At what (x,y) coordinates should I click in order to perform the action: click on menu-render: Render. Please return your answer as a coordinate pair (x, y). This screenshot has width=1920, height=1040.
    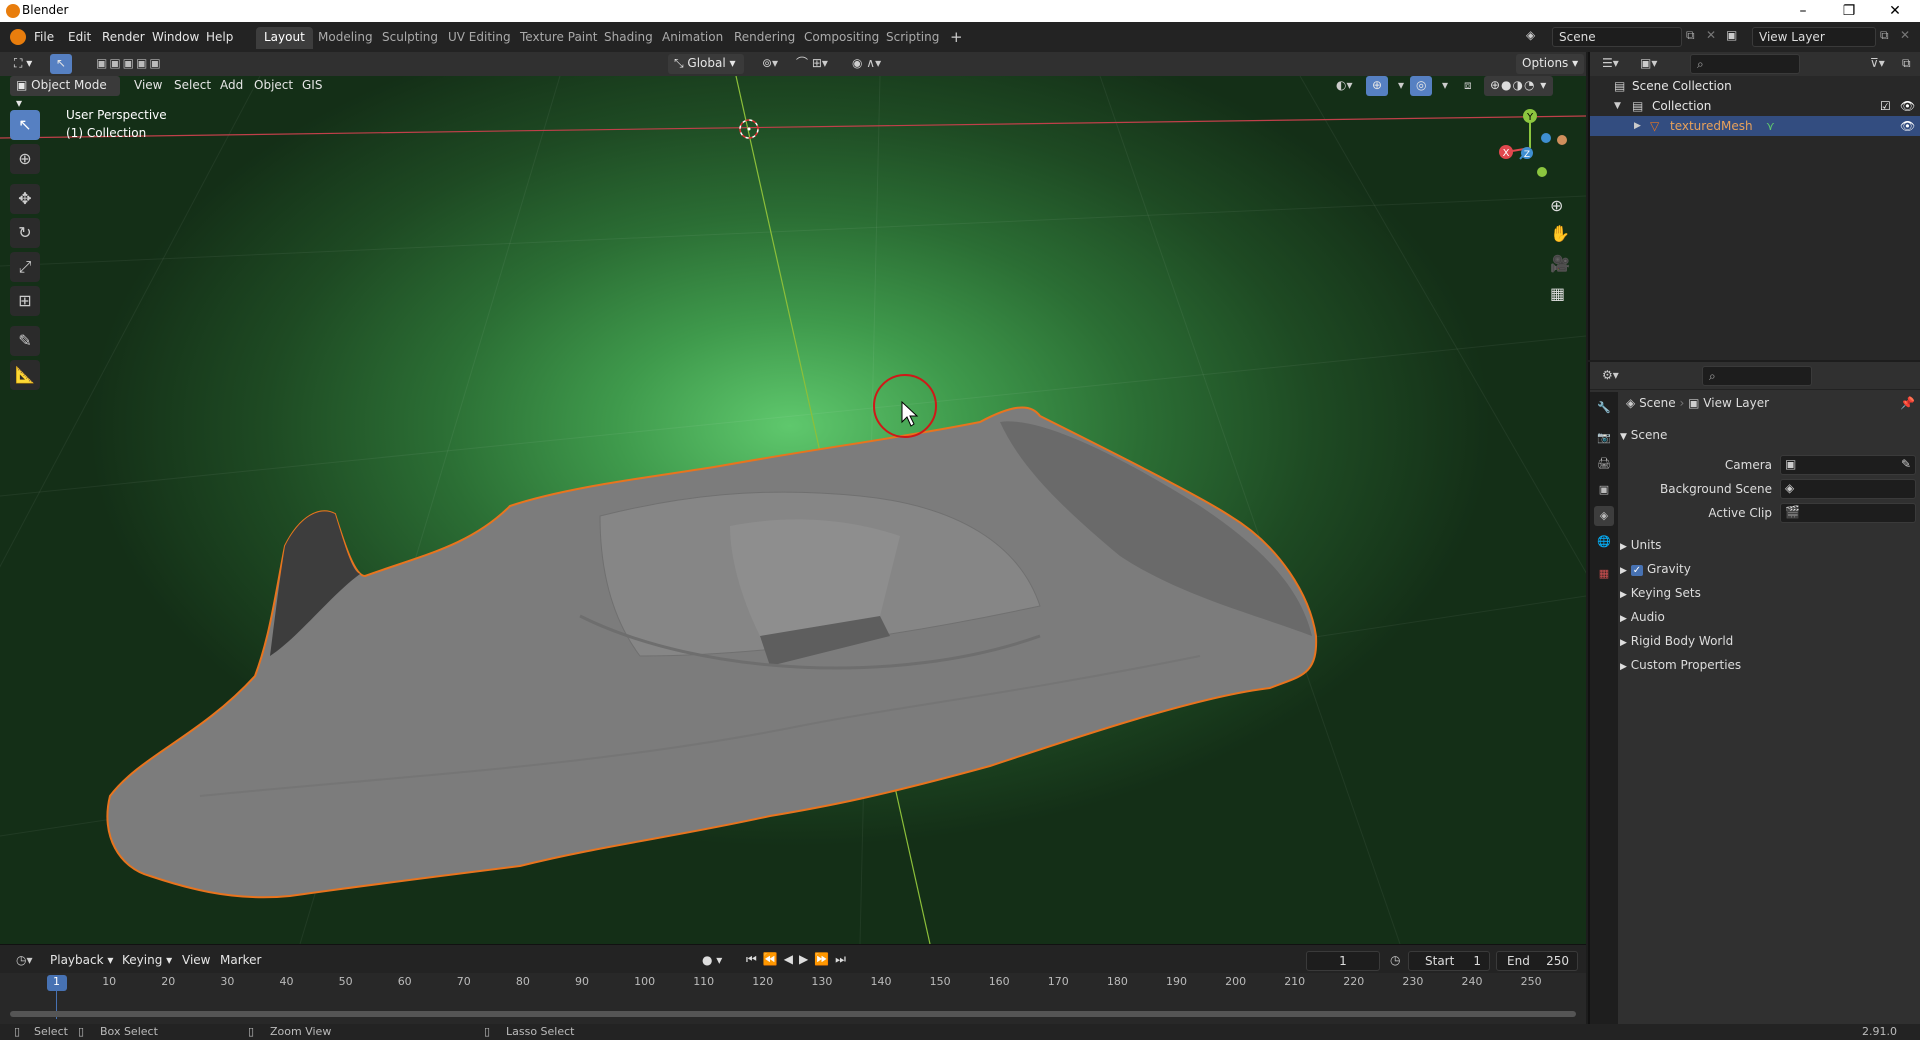
    Looking at the image, I should click on (123, 37).